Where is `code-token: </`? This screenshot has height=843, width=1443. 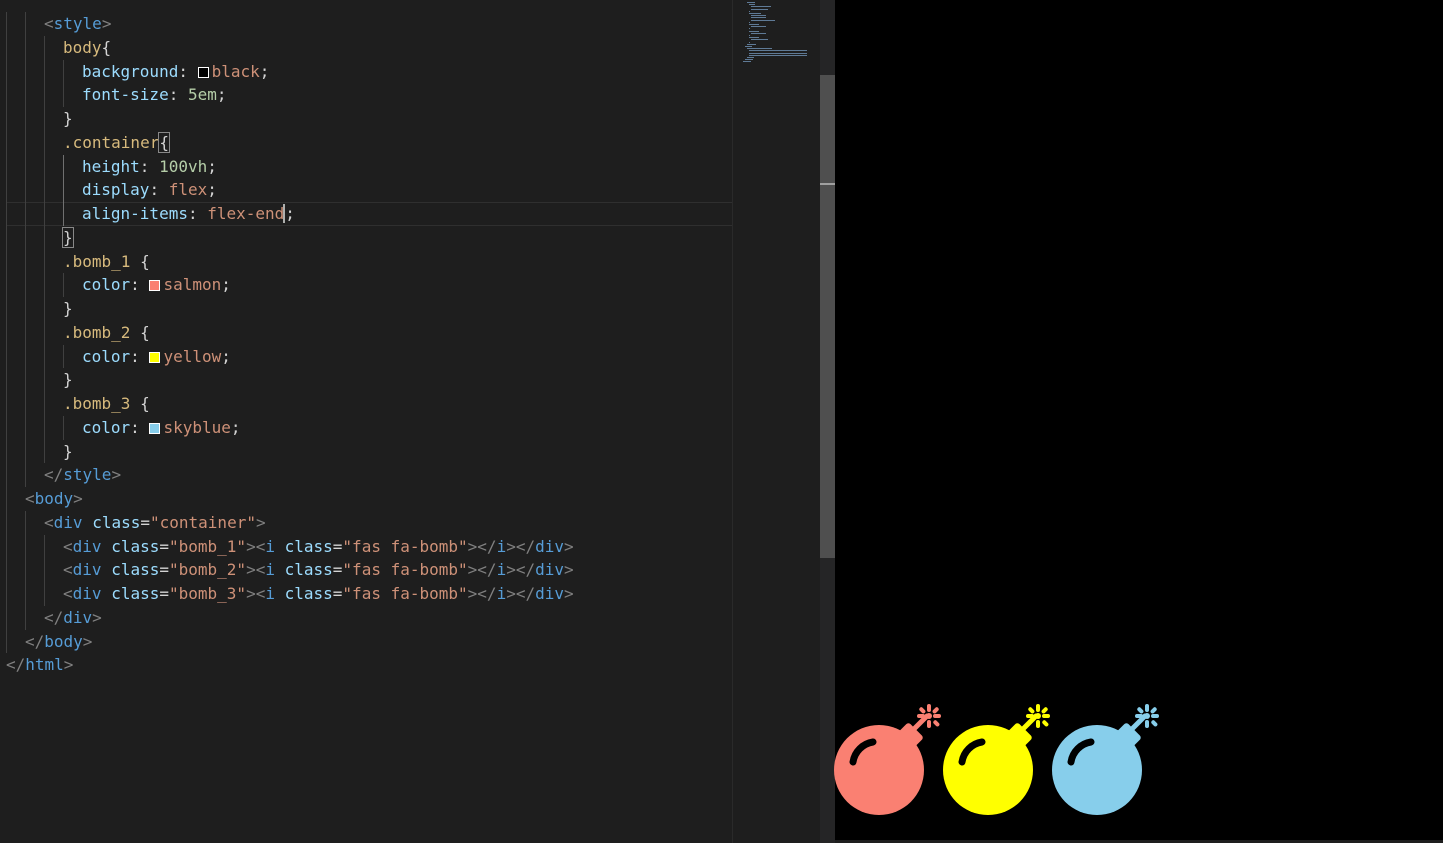
code-token: </ is located at coordinates (16, 665).